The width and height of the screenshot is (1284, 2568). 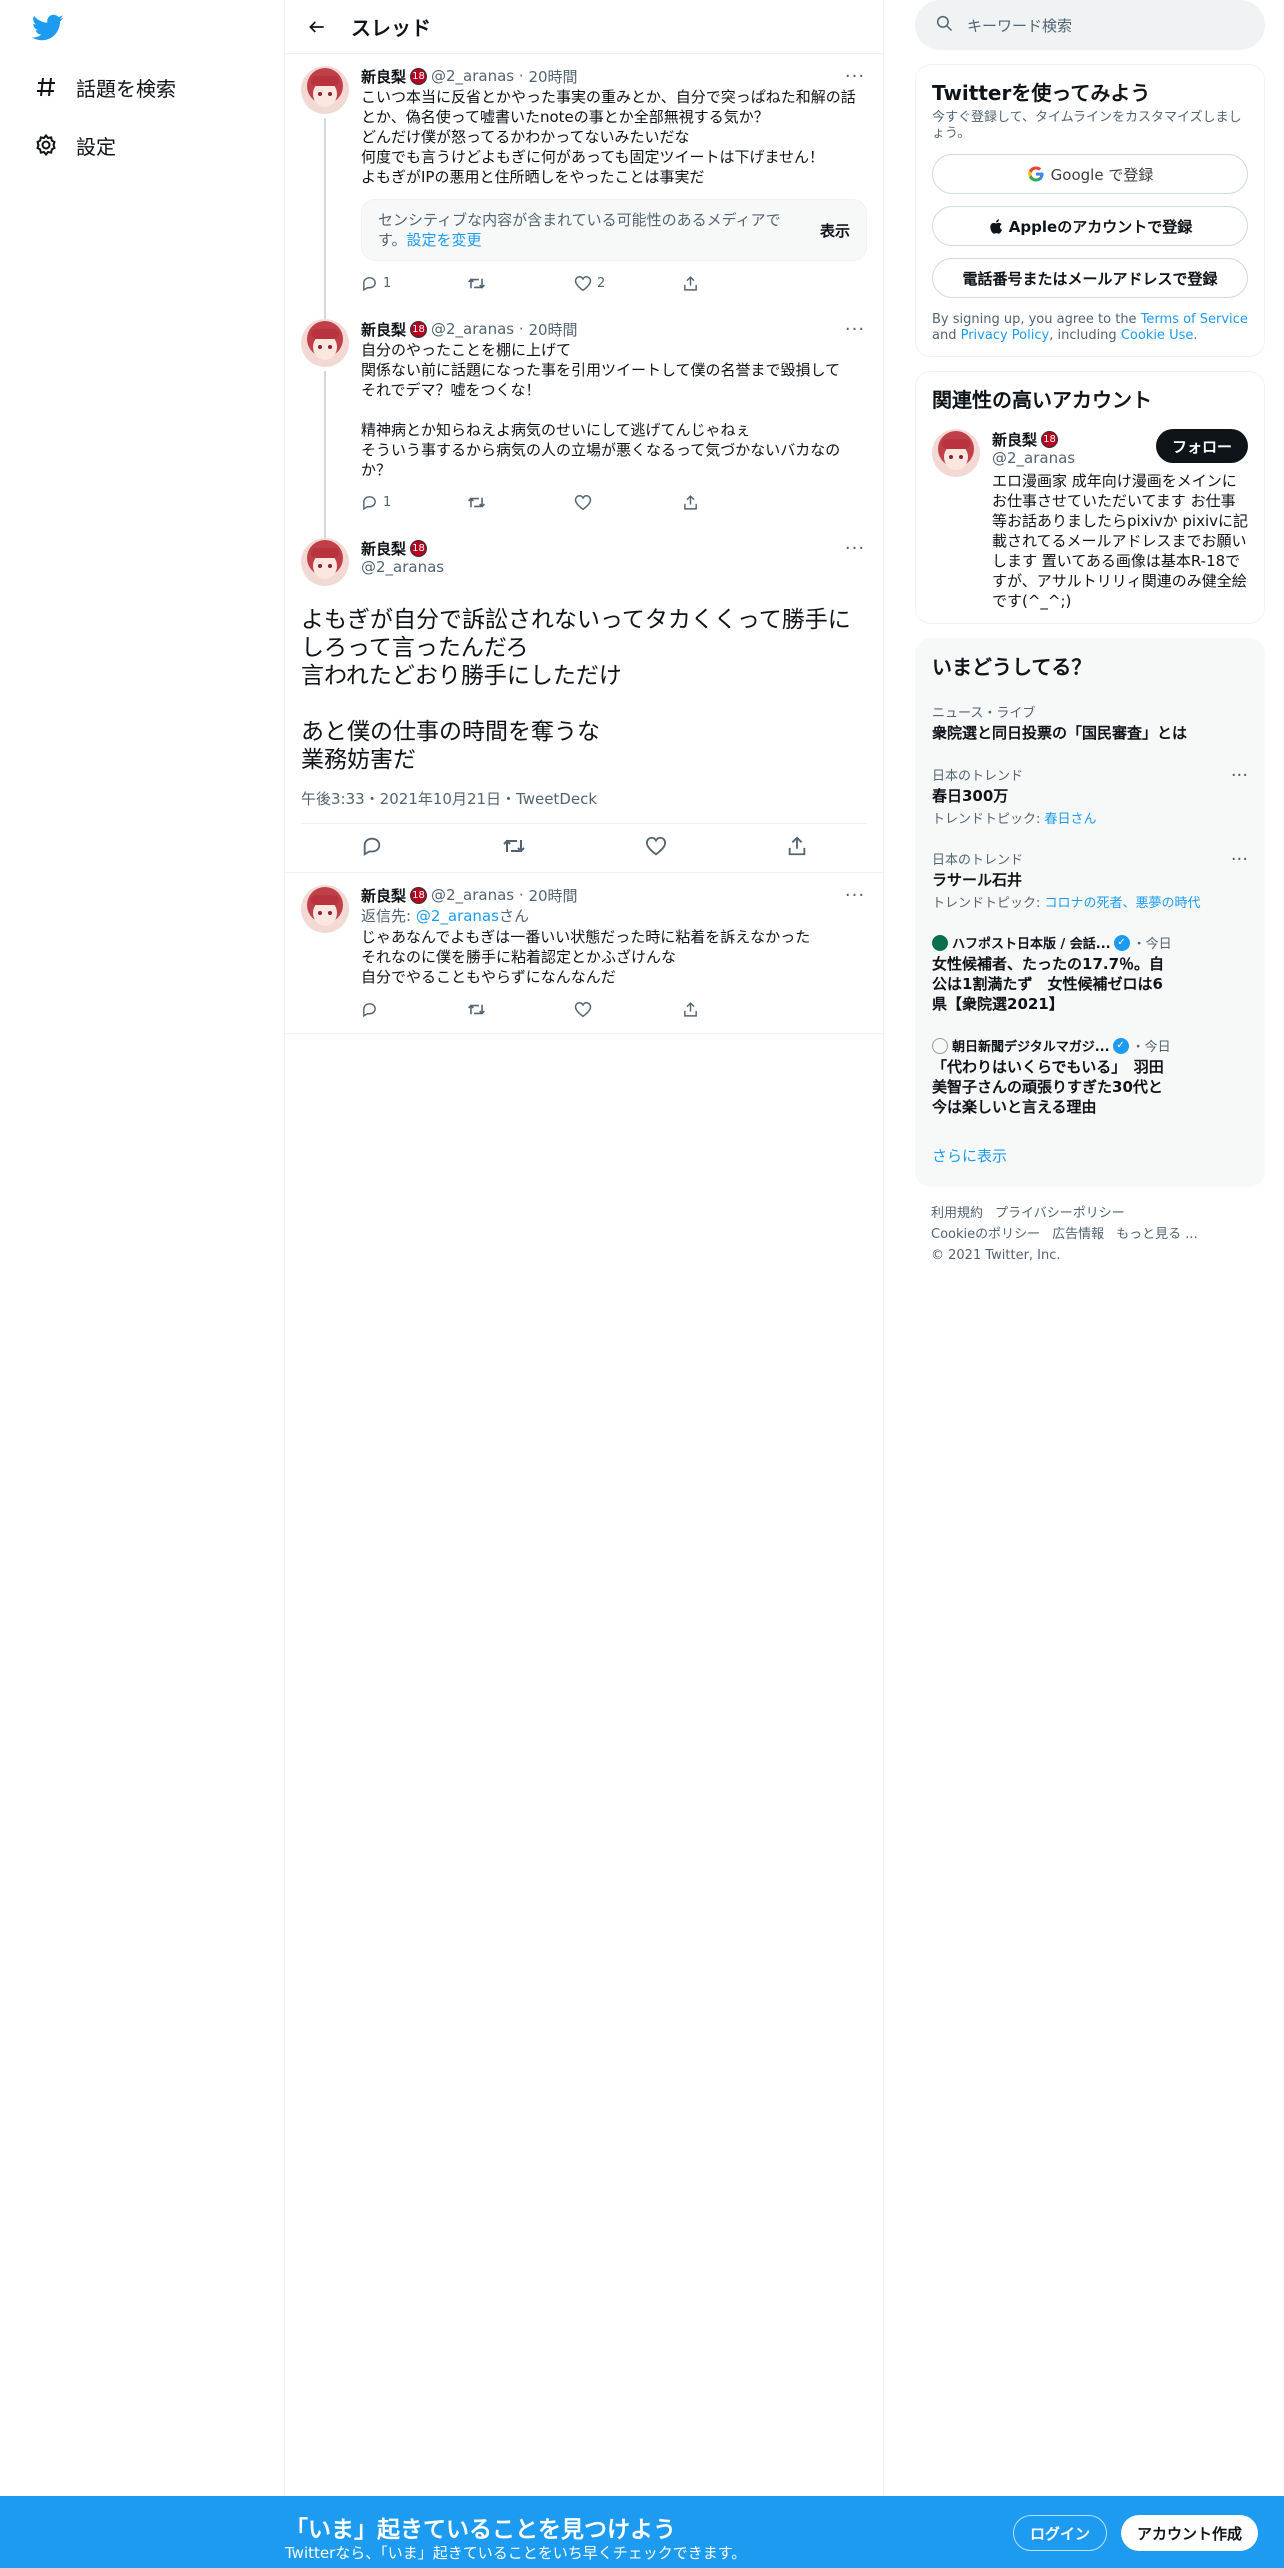 I want to click on reply-button, so click(x=408, y=1009).